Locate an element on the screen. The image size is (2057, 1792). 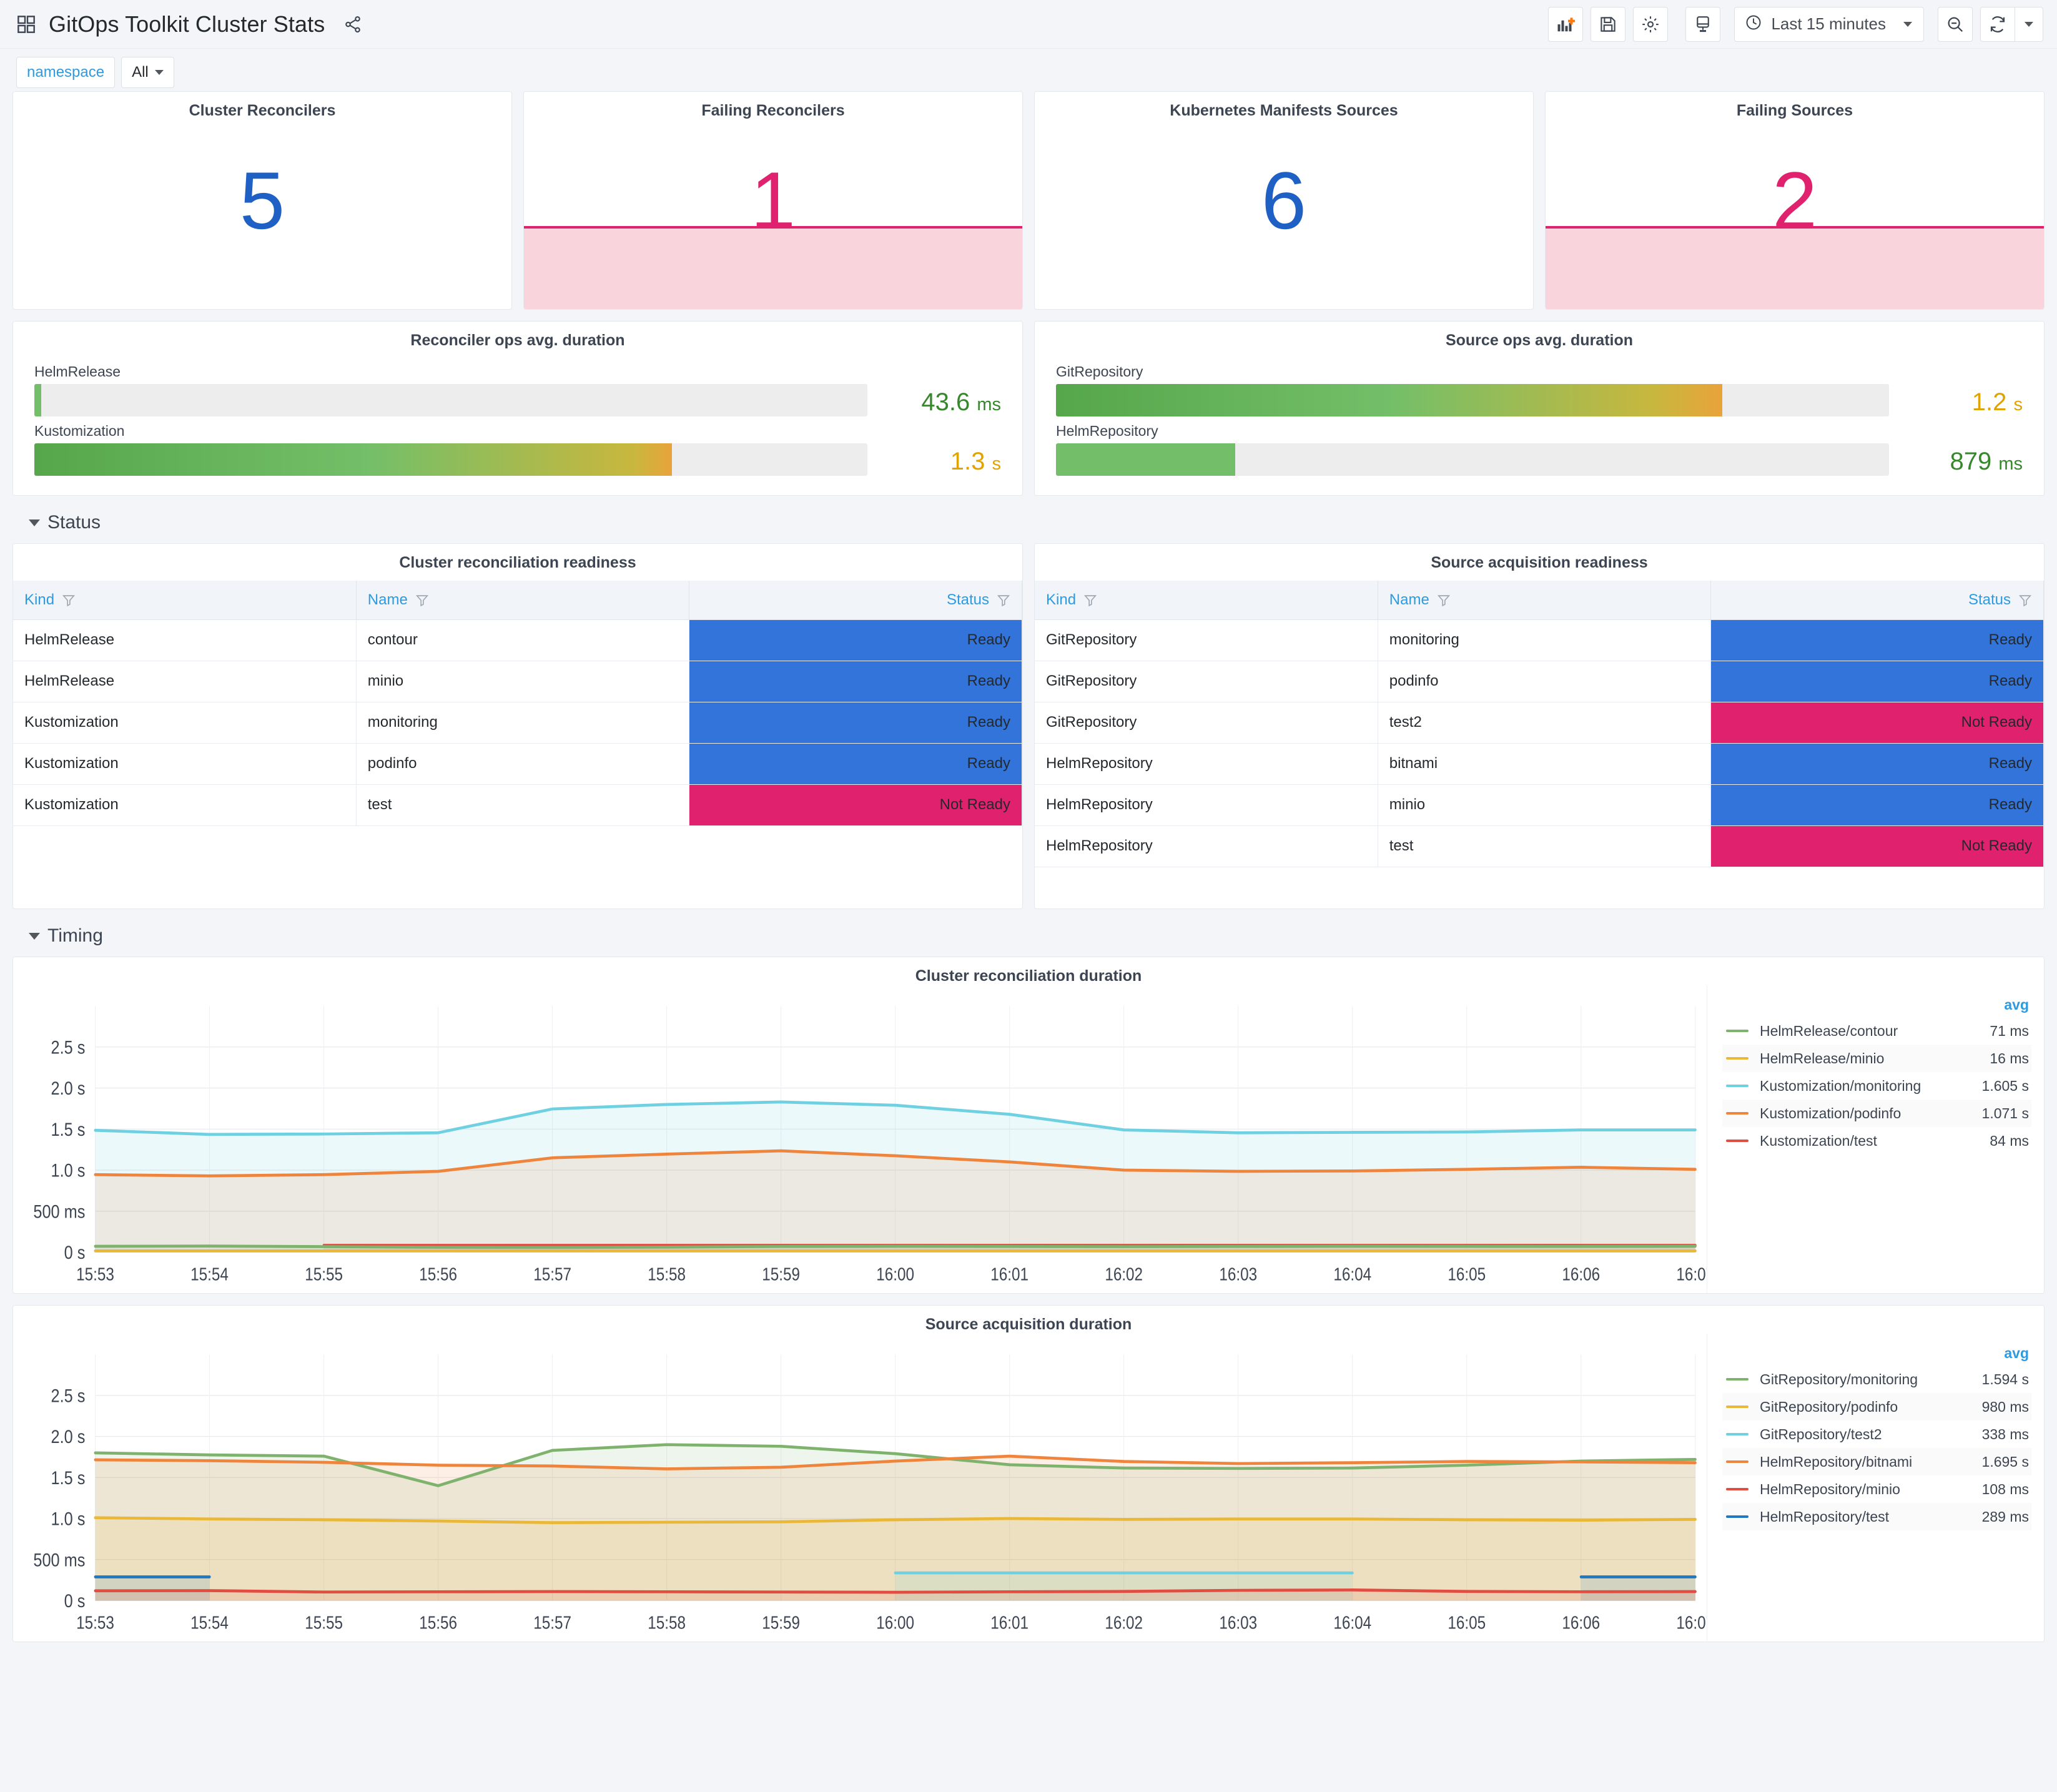
stat-panel: Failing Reconcilers 1 is located at coordinates (773, 200).